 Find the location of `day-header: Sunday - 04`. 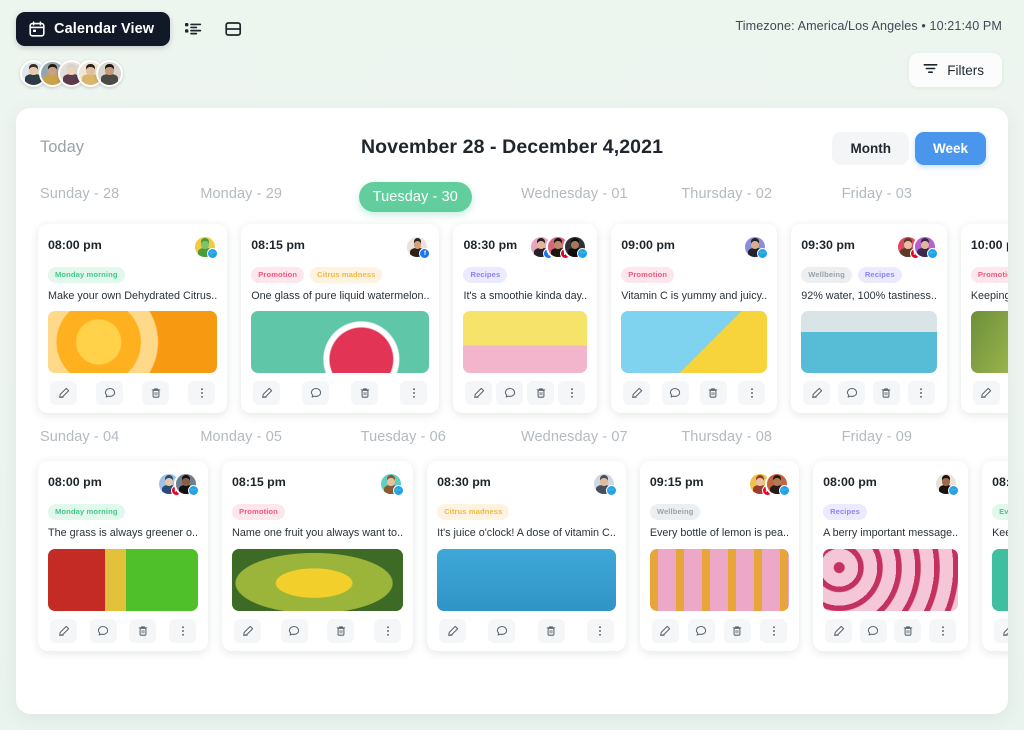

day-header: Sunday - 04 is located at coordinates (111, 435).